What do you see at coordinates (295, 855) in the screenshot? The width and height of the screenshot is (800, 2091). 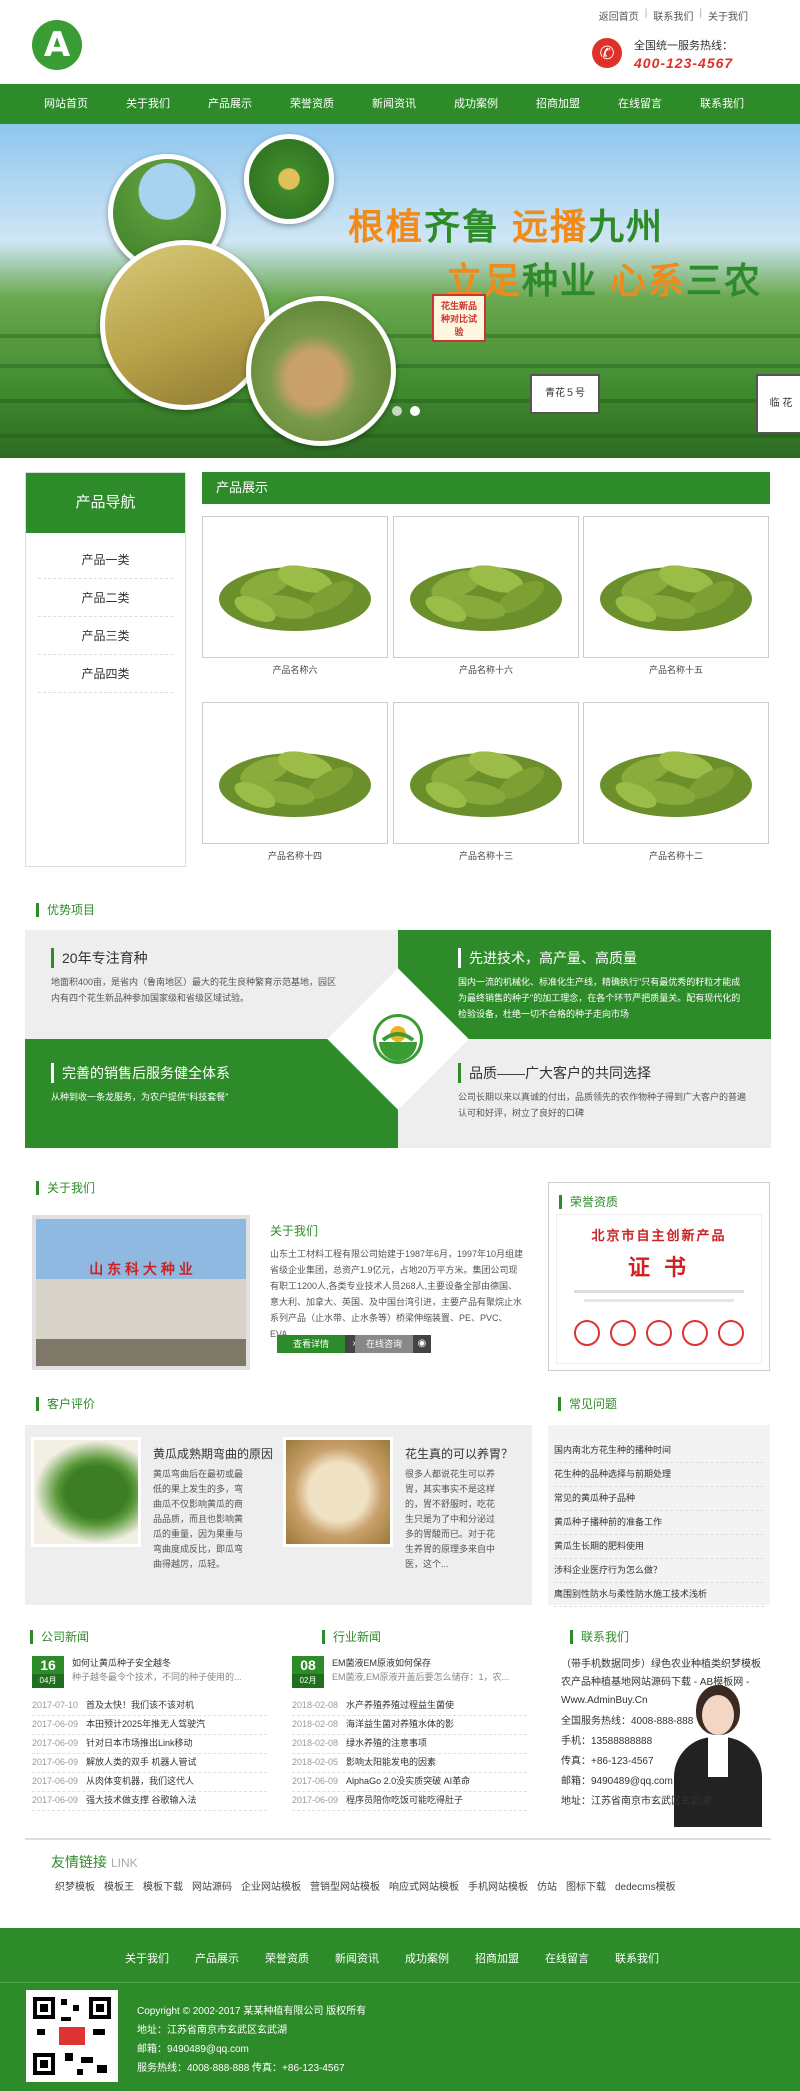 I see `product-name: 产品名称十四` at bounding box center [295, 855].